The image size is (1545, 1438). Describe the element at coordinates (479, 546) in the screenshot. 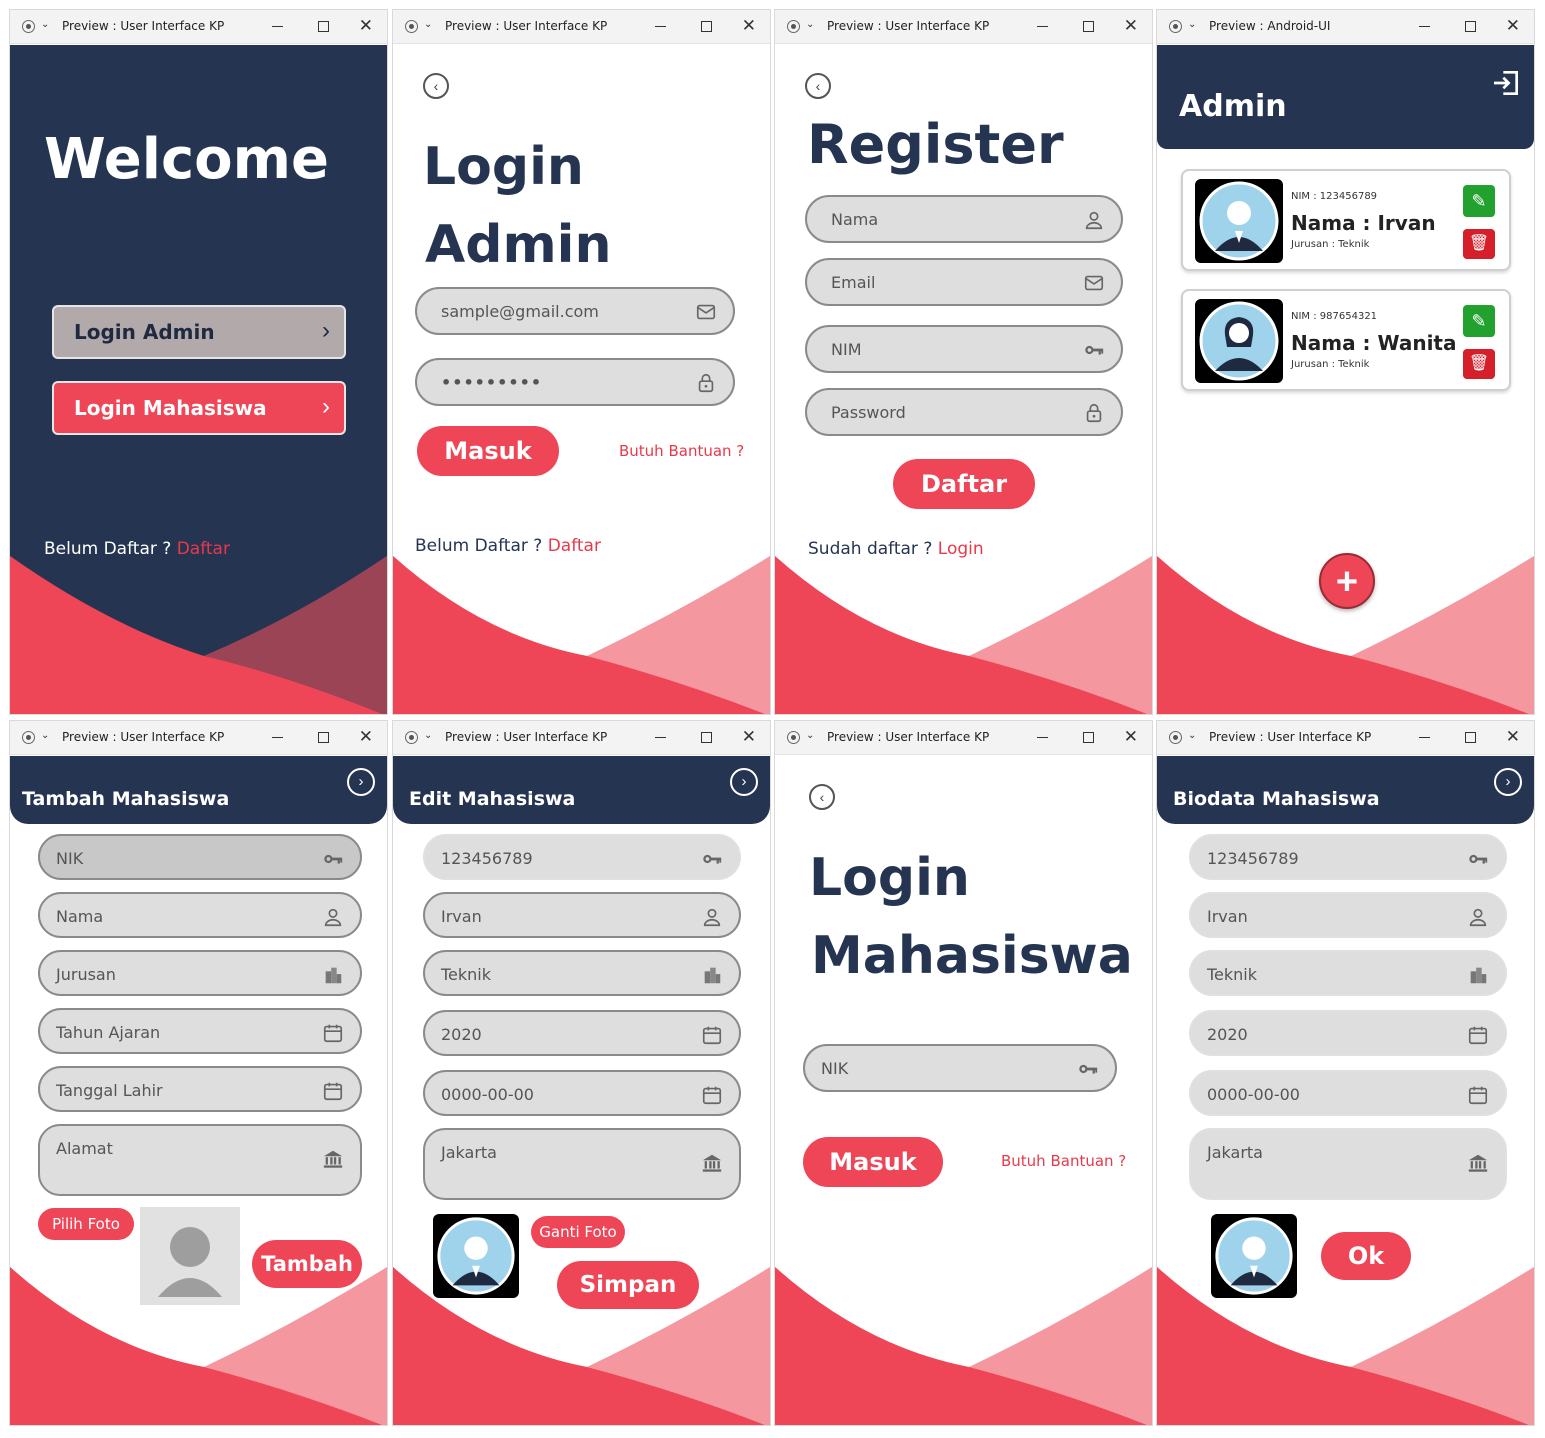

I see `footer-prefix: Belum Daftar ?` at that location.